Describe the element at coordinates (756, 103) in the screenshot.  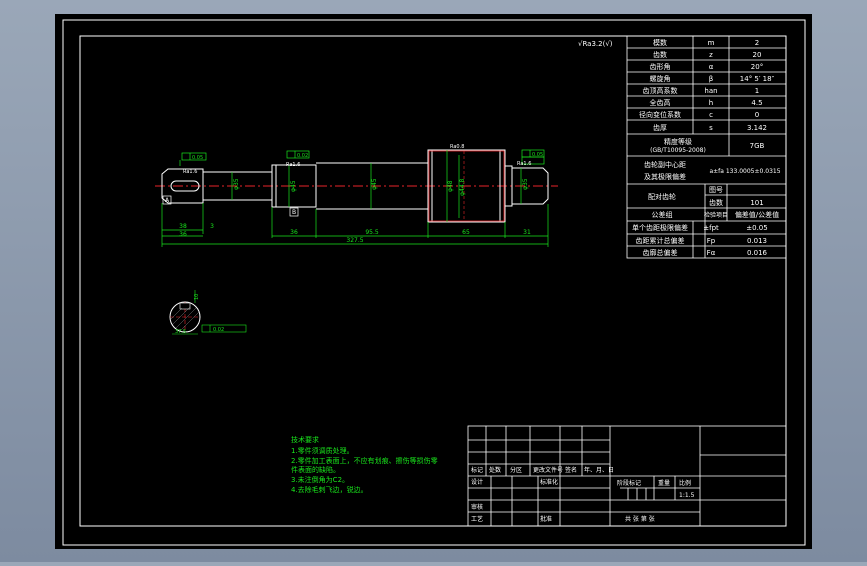
I see `param-val: 4.5` at that location.